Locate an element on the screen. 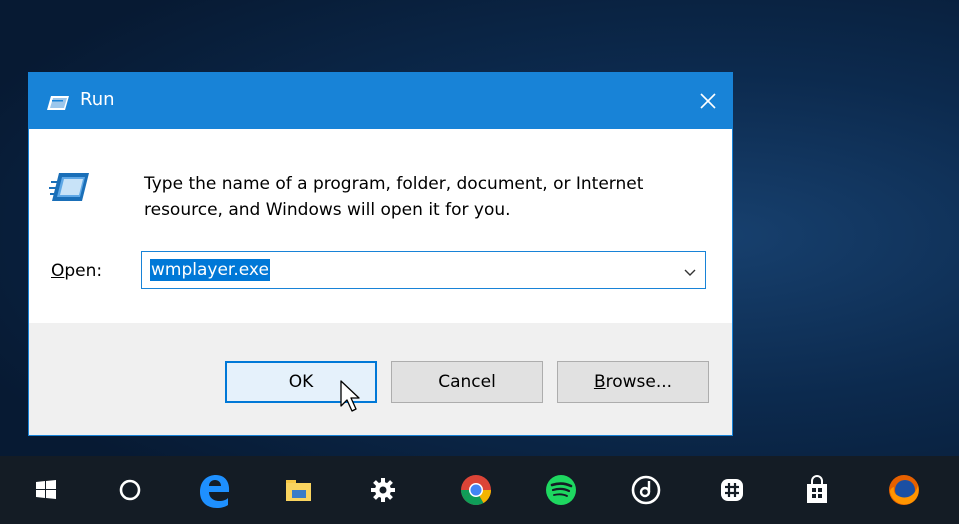 Image resolution: width=959 pixels, height=524 pixels. firefox-icon is located at coordinates (904, 490).